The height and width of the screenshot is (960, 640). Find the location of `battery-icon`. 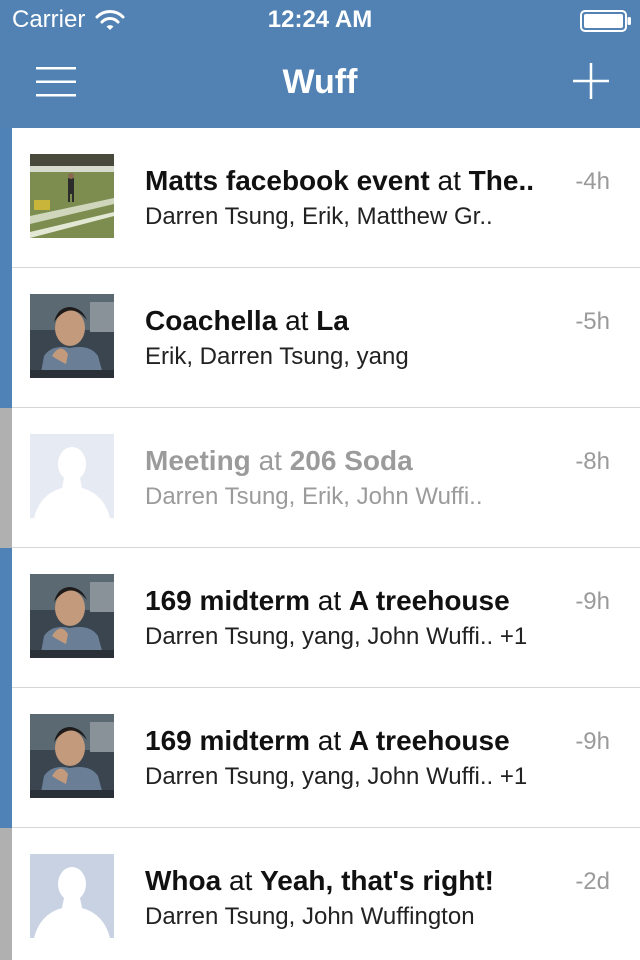

battery-icon is located at coordinates (605, 21).